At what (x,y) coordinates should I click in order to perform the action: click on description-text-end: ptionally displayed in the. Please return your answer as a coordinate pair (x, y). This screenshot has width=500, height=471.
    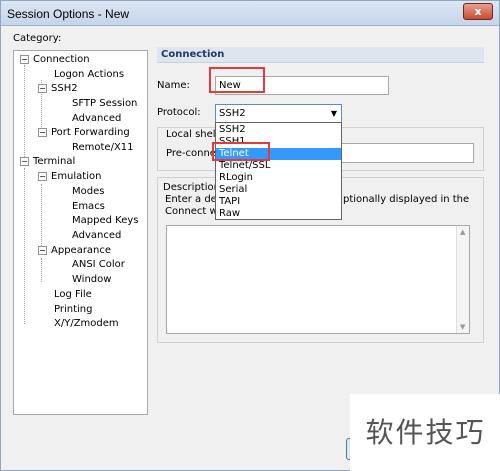
    Looking at the image, I should click on (406, 199).